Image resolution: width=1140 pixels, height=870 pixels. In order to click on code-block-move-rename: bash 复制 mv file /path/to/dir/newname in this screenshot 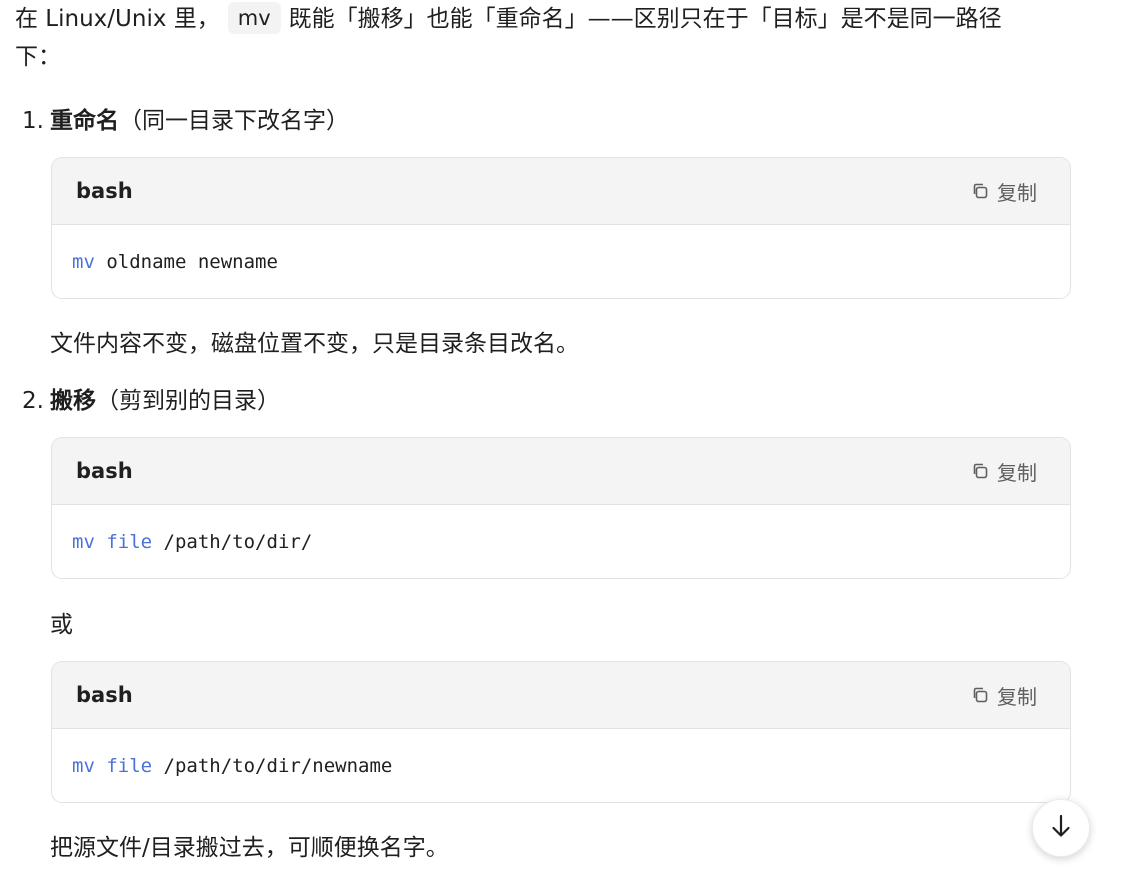, I will do `click(561, 732)`.